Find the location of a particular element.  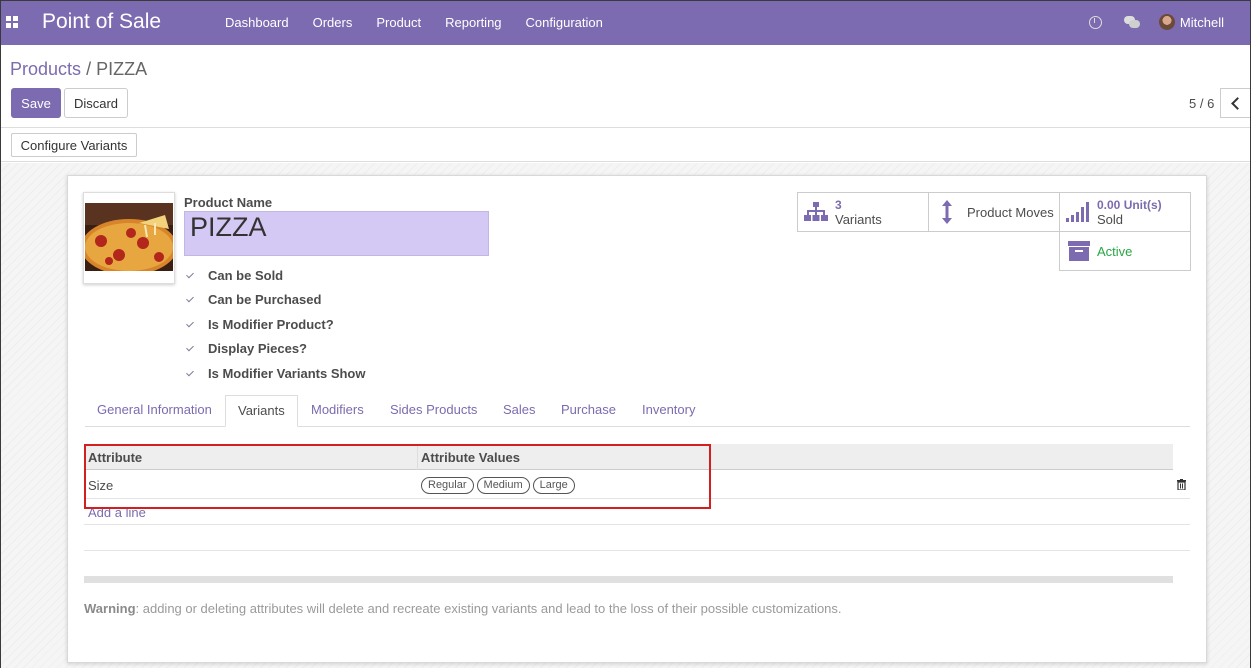

chat-icon is located at coordinates (1131, 22).